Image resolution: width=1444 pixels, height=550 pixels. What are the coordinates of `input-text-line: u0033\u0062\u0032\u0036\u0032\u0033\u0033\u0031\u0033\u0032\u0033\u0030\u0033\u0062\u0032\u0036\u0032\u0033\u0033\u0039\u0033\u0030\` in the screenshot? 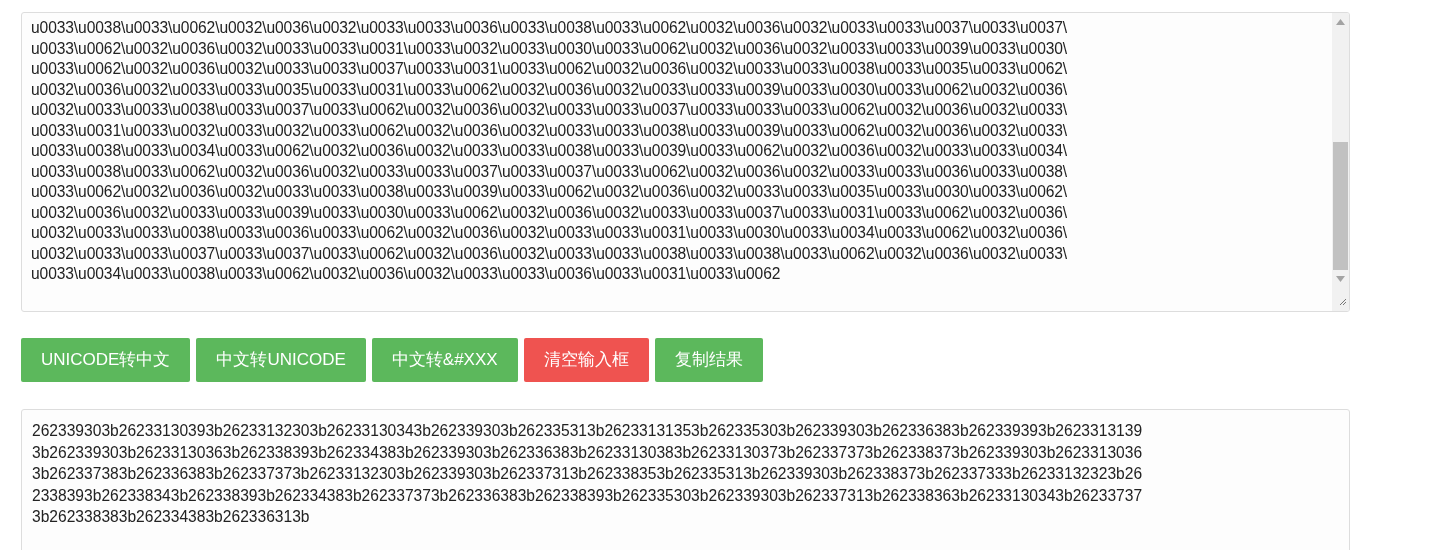 It's located at (549, 48).